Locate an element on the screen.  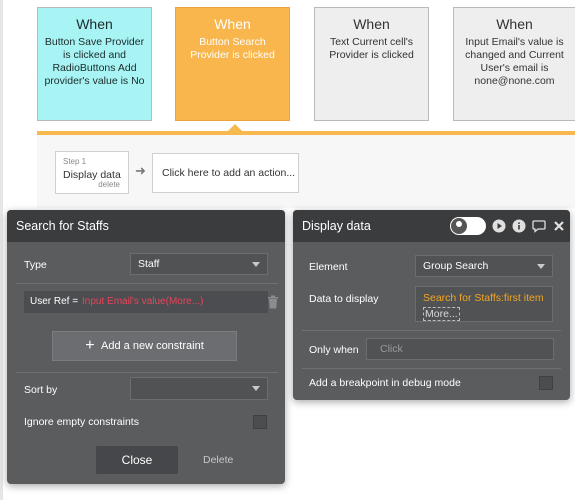
sort-by-label: Sort by is located at coordinates (41, 390).